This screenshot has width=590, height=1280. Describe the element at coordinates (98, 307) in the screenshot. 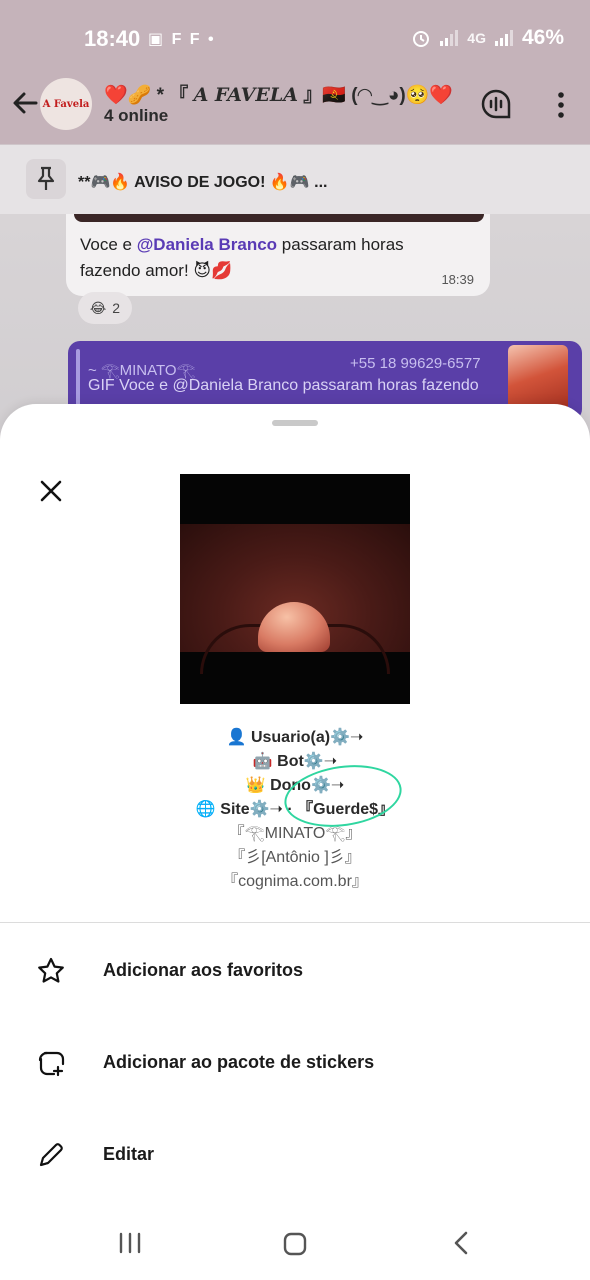

I see `reaction-emoji: 😂` at that location.